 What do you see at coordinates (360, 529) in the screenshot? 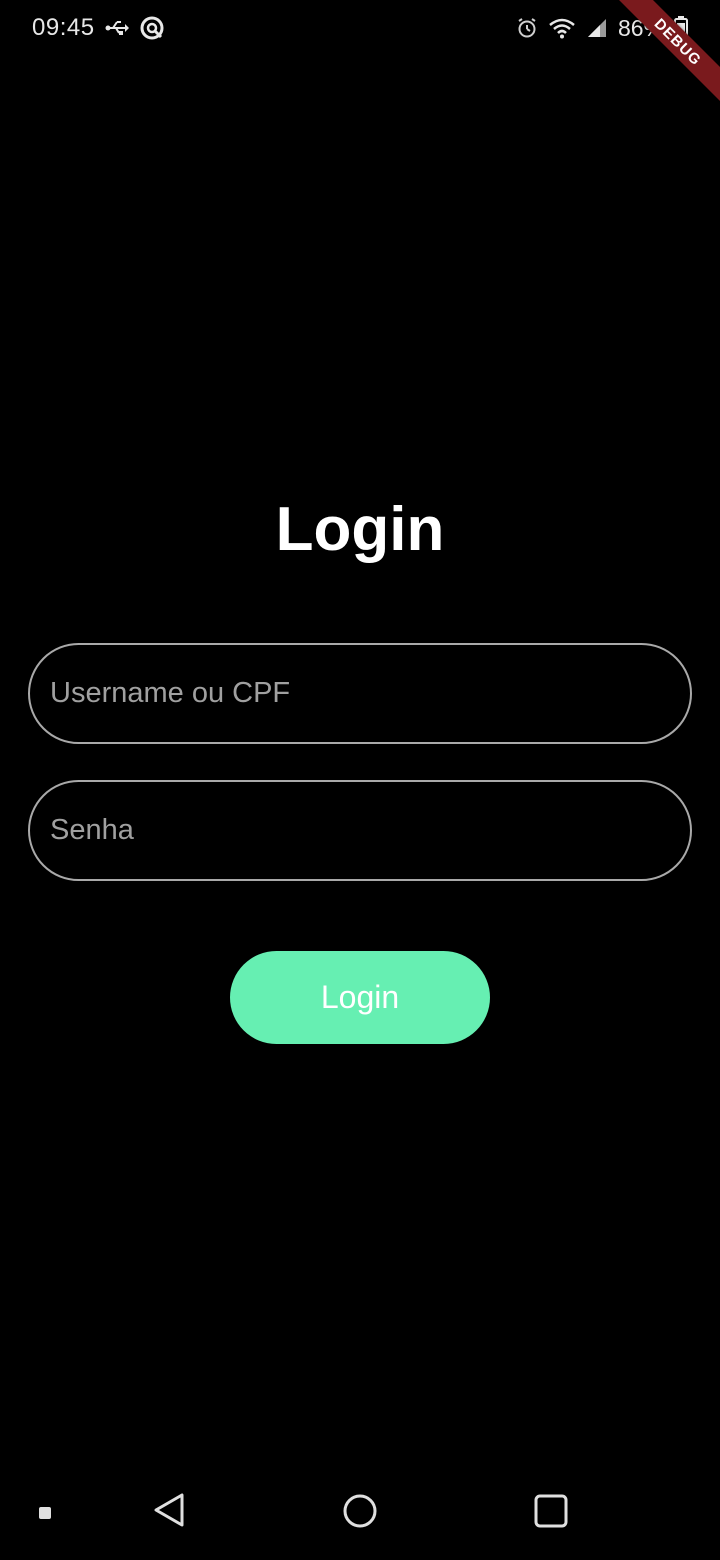
I see `page-title: Login` at bounding box center [360, 529].